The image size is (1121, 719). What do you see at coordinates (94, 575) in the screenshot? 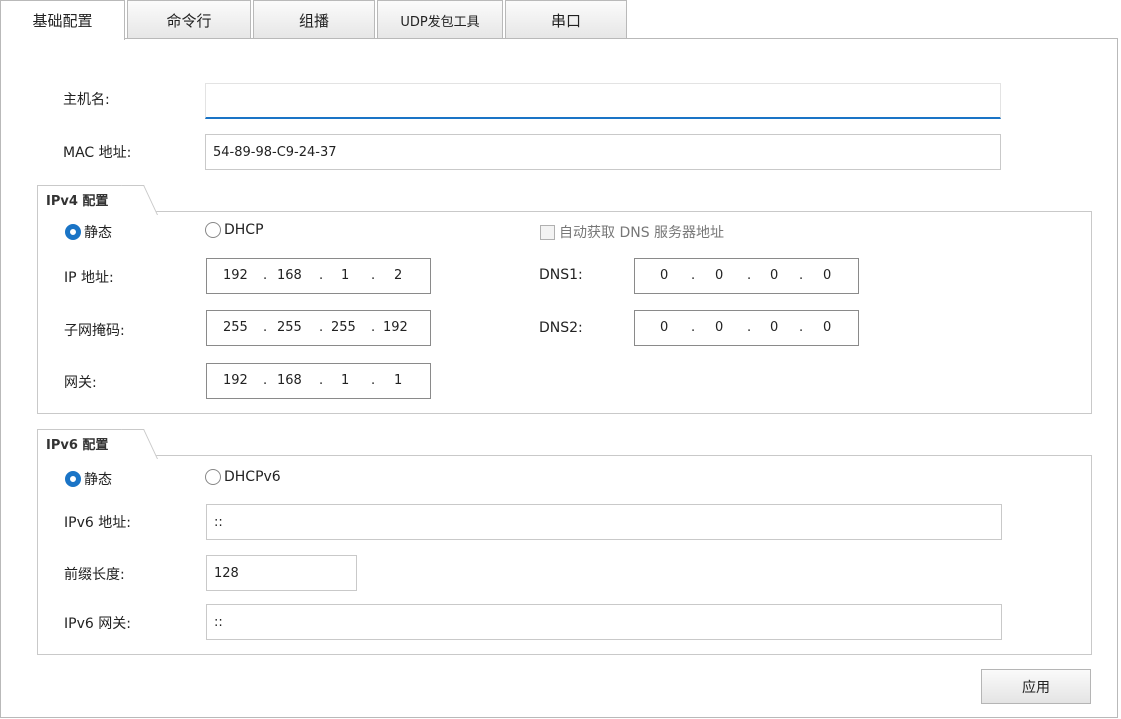
I see `prefix-length-label: 前缀长度:` at bounding box center [94, 575].